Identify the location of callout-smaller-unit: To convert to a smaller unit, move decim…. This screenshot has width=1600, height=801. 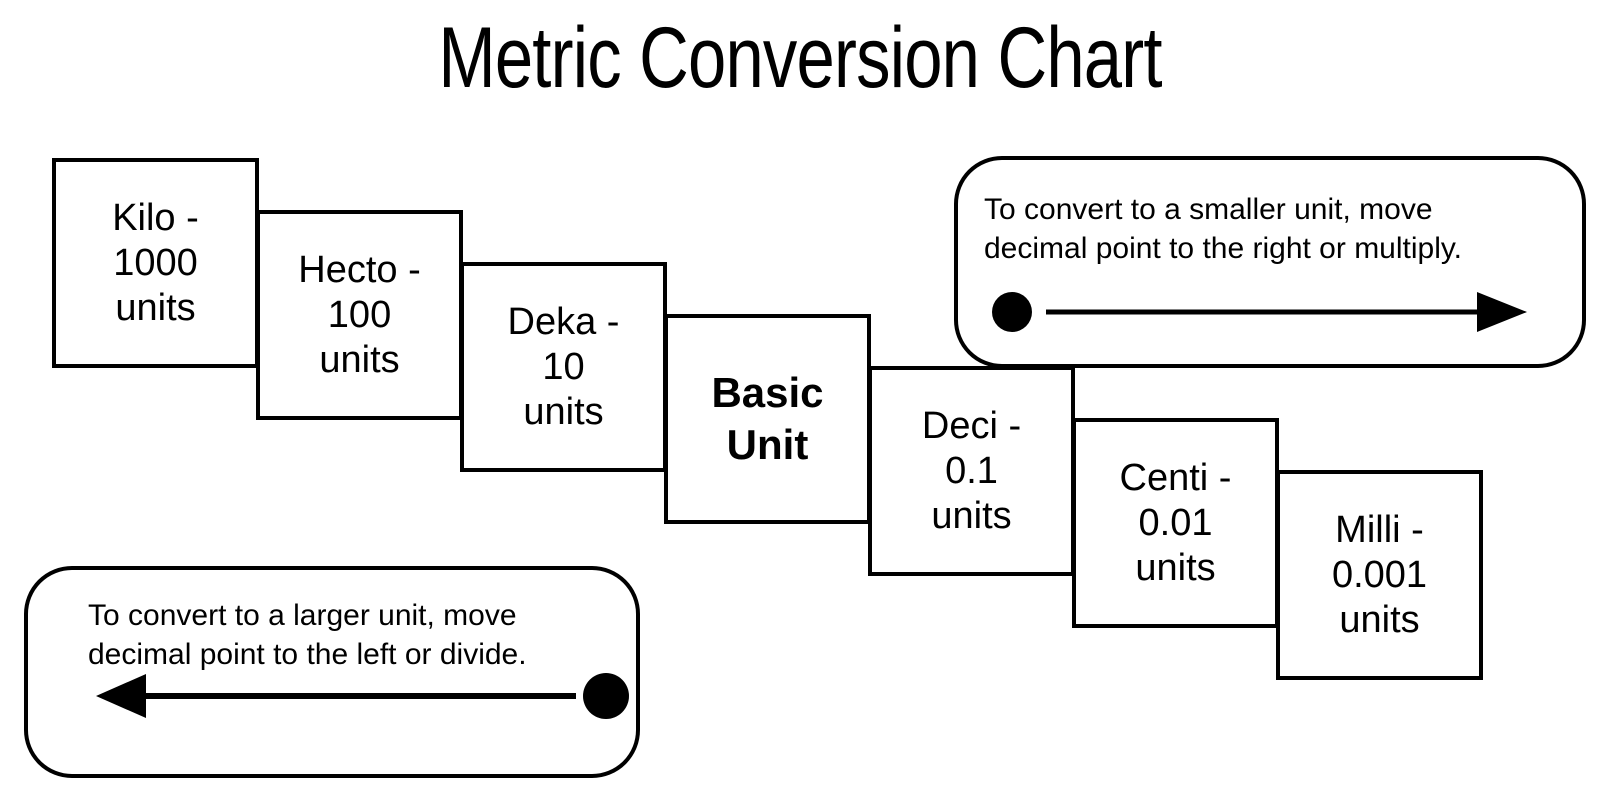
(1270, 262).